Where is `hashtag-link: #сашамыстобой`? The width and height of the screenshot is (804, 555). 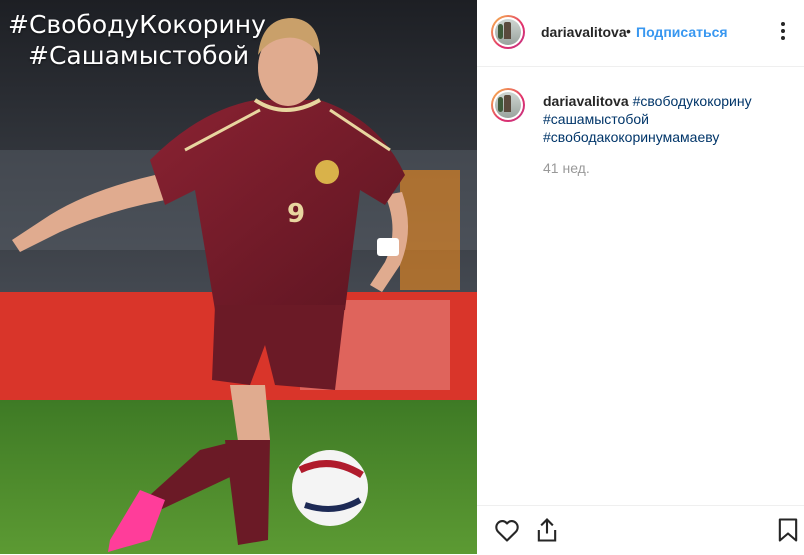 hashtag-link: #сашамыстобой is located at coordinates (596, 119).